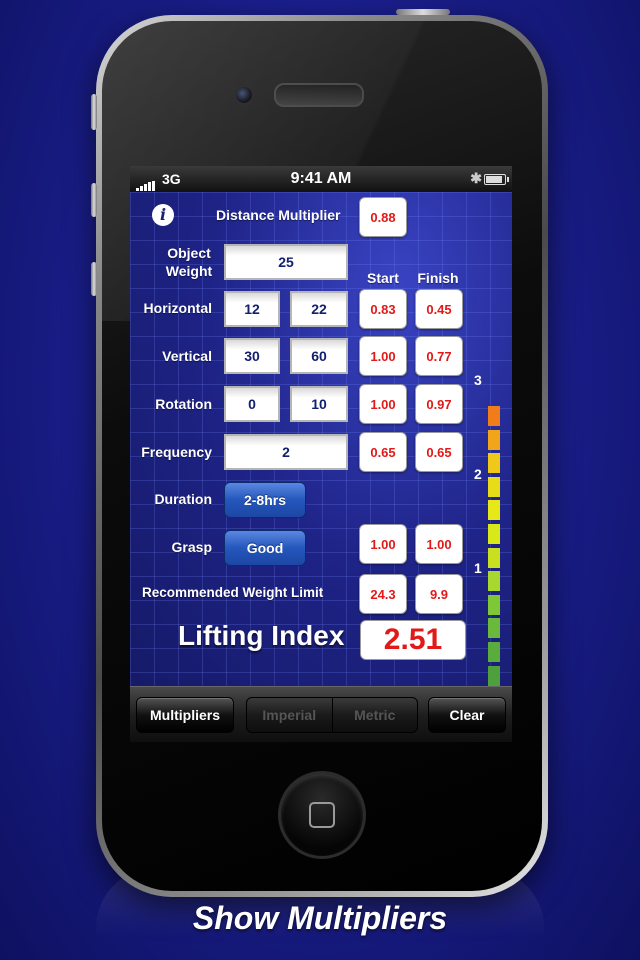 This screenshot has height=960, width=640. What do you see at coordinates (319, 309) in the screenshot?
I see `horizontal-finish-input: 22` at bounding box center [319, 309].